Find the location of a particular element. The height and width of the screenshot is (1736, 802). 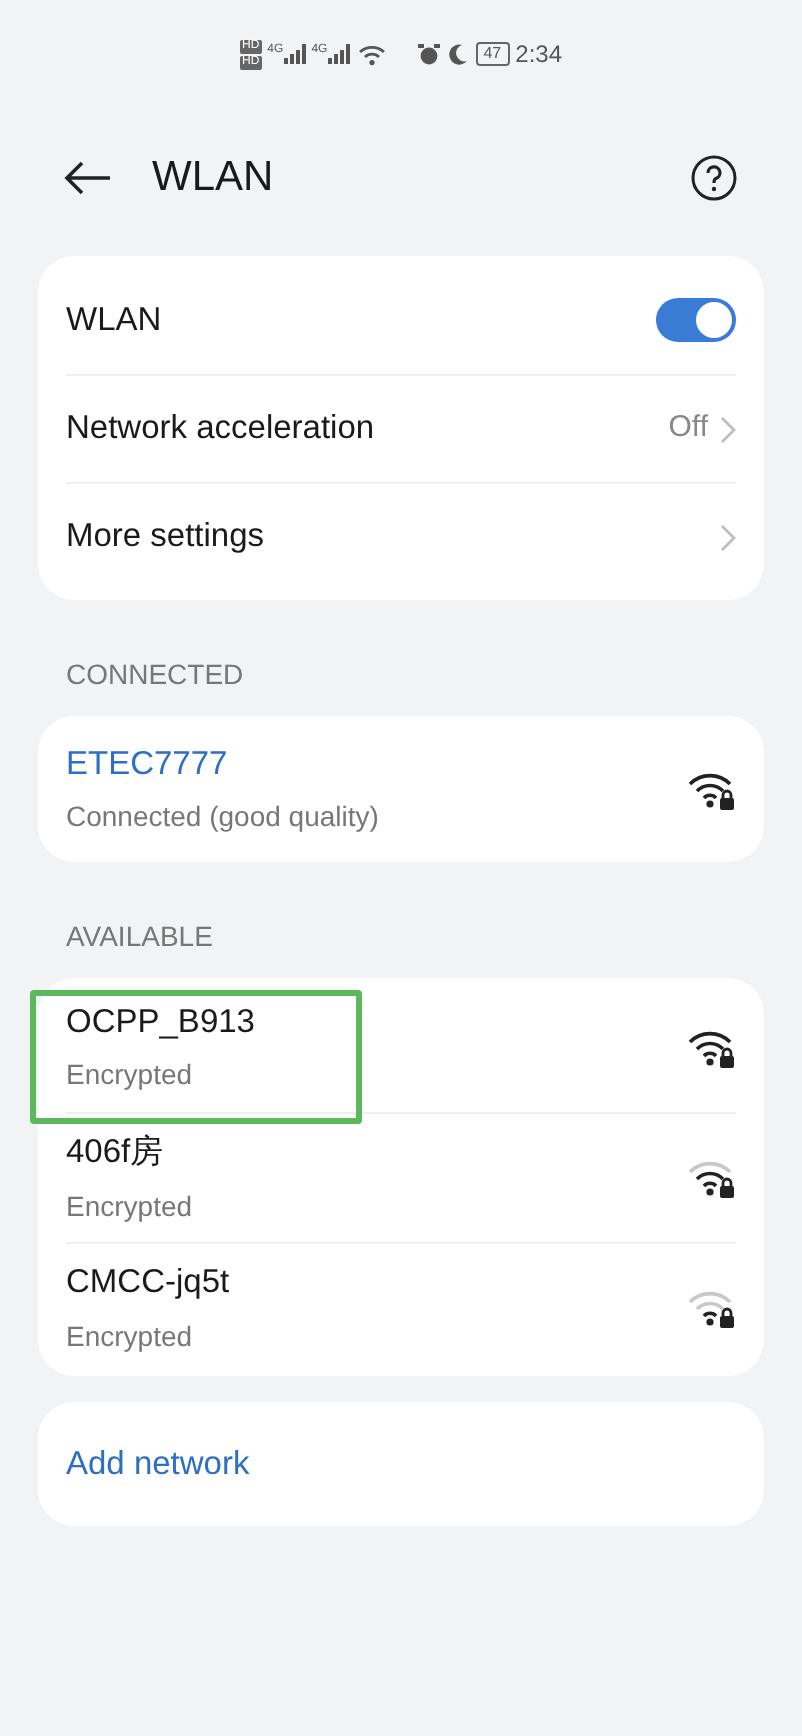

wifi-icon is located at coordinates (371, 54).